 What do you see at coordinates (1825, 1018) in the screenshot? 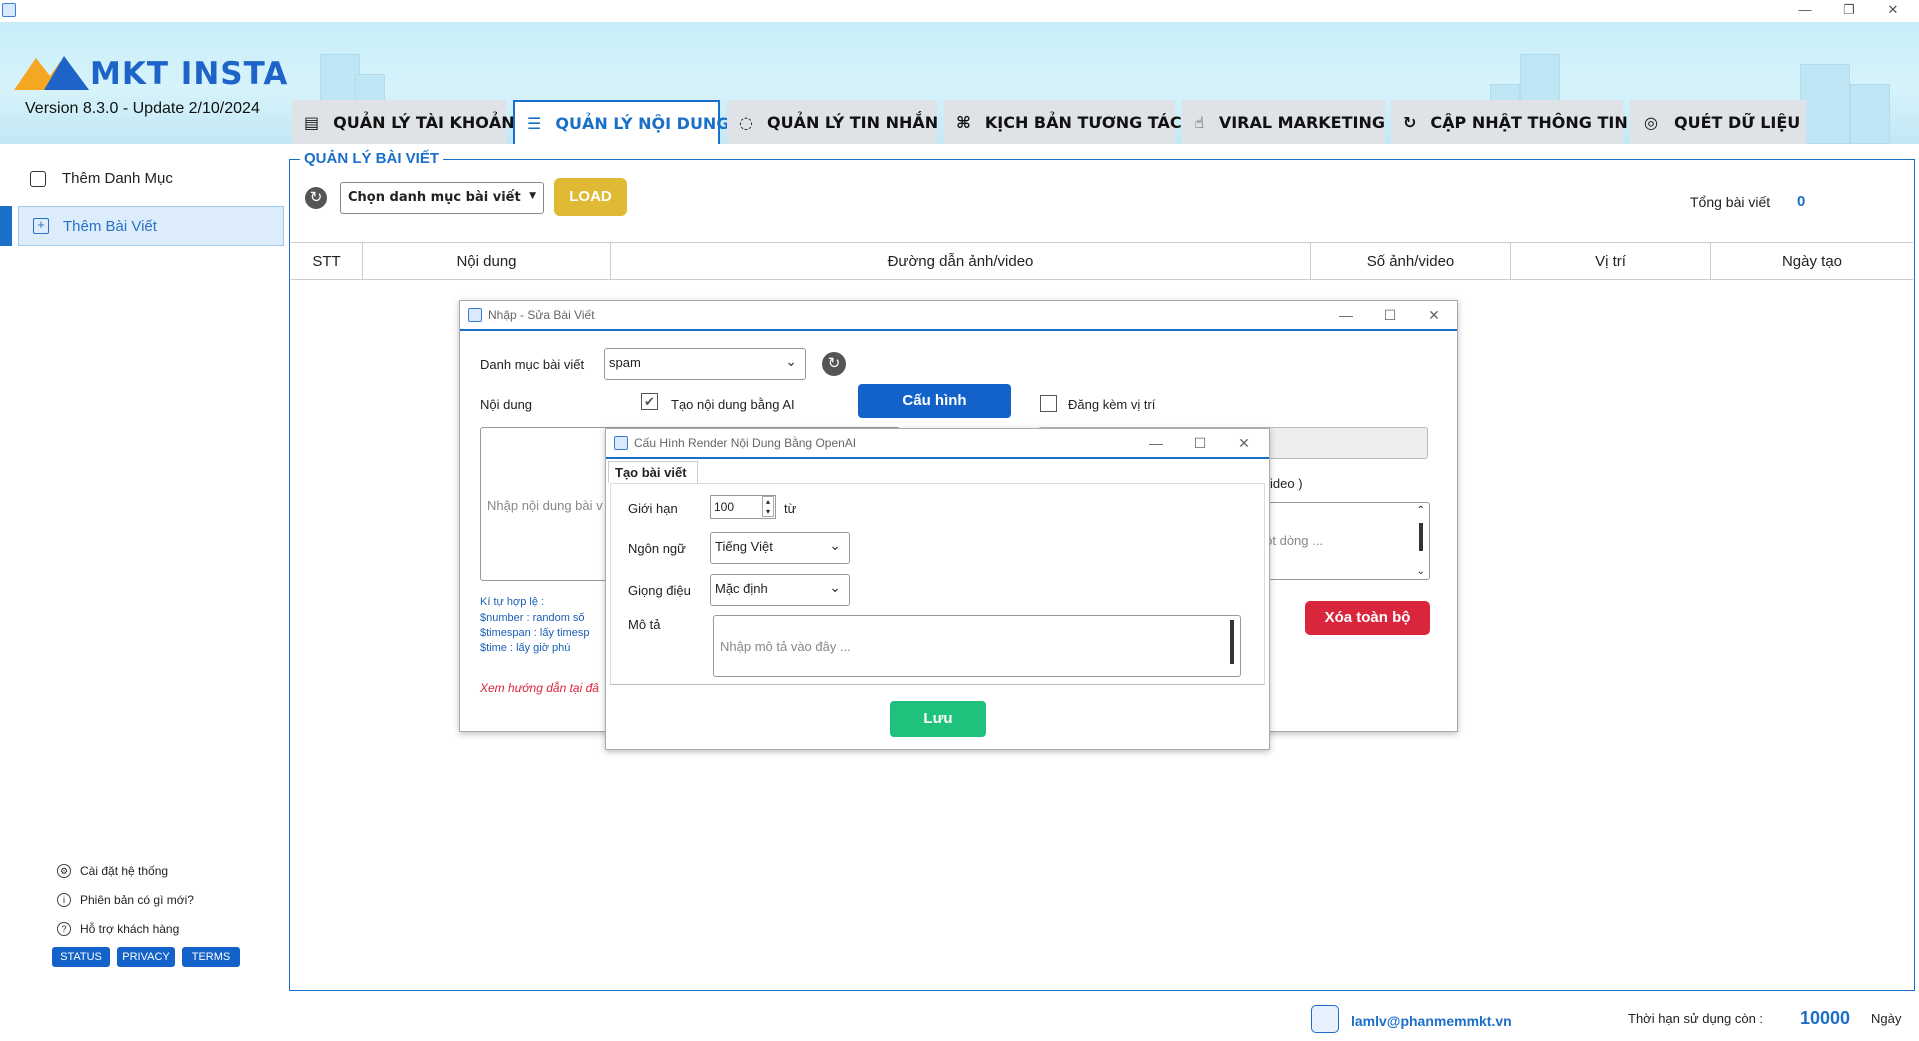
I see `expiry-value: 10000` at bounding box center [1825, 1018].